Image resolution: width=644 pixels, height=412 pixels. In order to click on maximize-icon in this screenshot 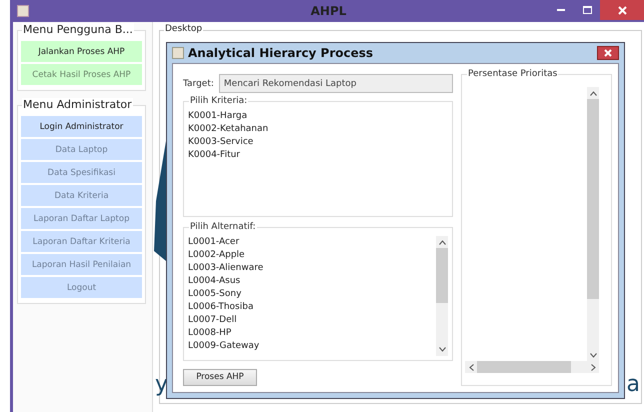, I will do `click(587, 10)`.